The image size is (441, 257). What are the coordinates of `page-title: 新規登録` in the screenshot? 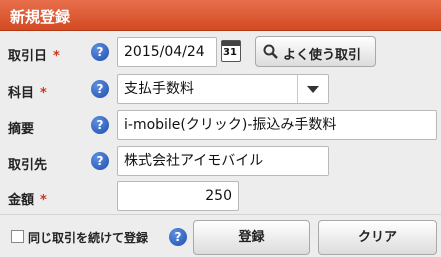 It's located at (40, 17).